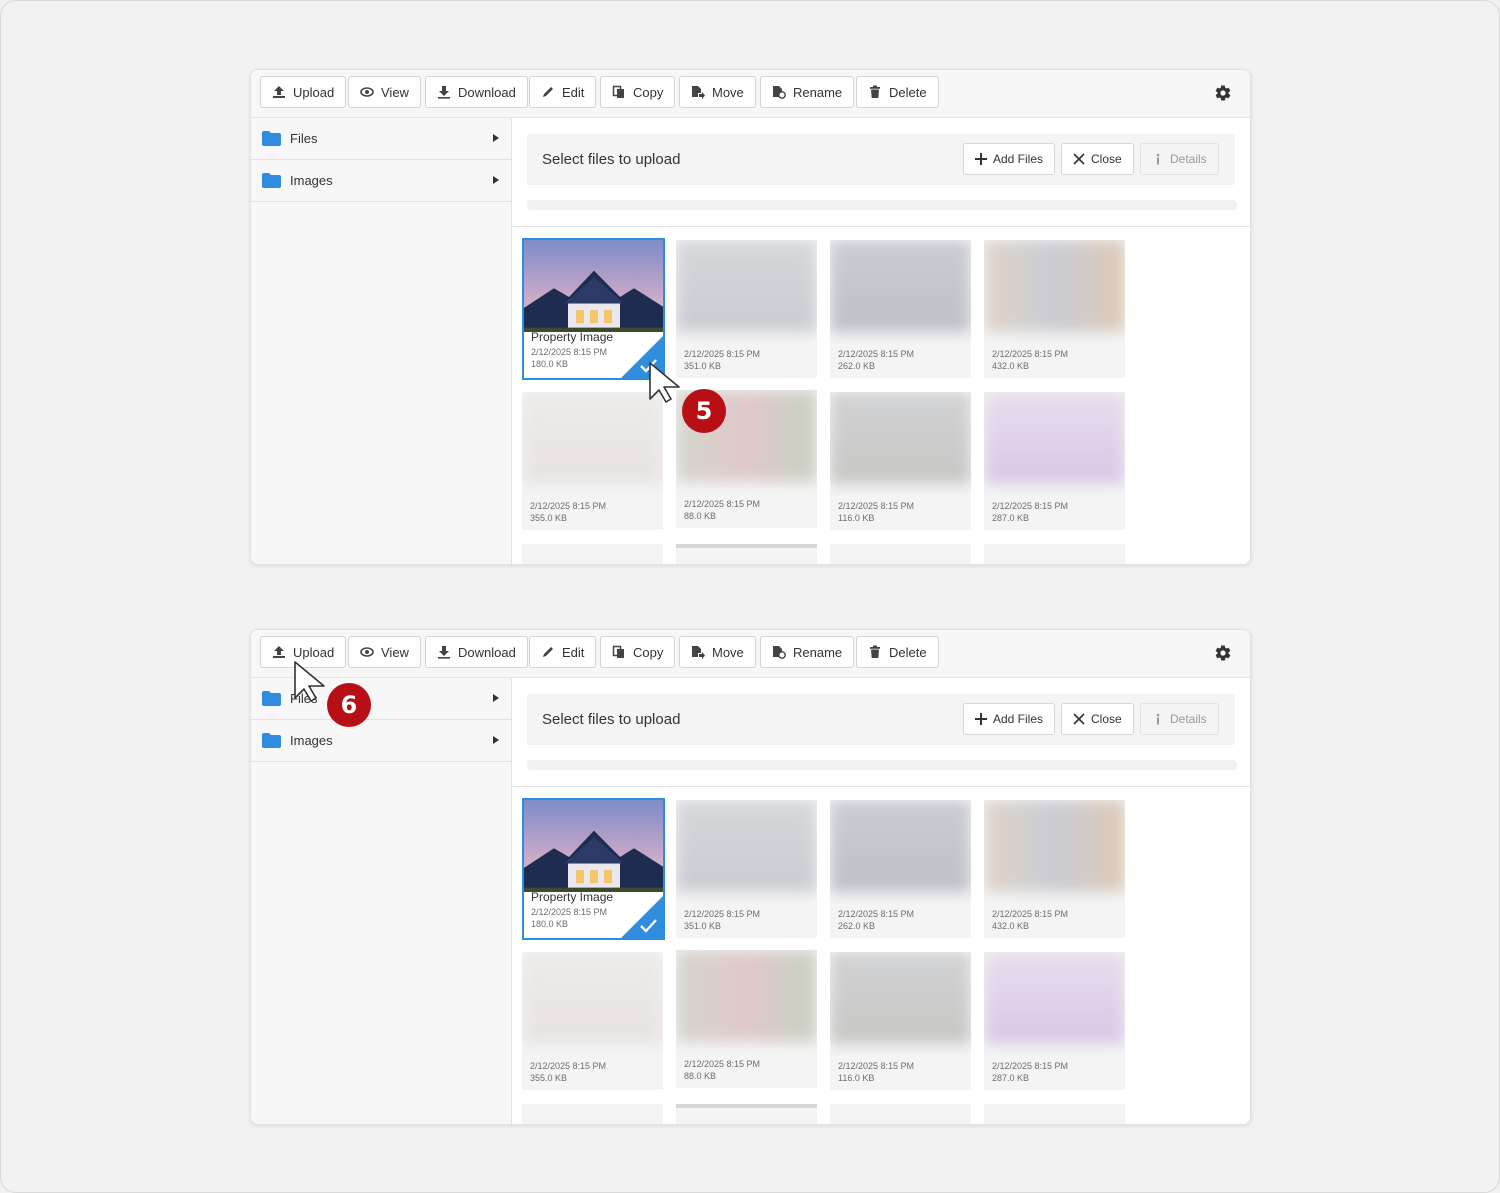 The width and height of the screenshot is (1500, 1193). I want to click on mouse-cursor-icon, so click(309, 681).